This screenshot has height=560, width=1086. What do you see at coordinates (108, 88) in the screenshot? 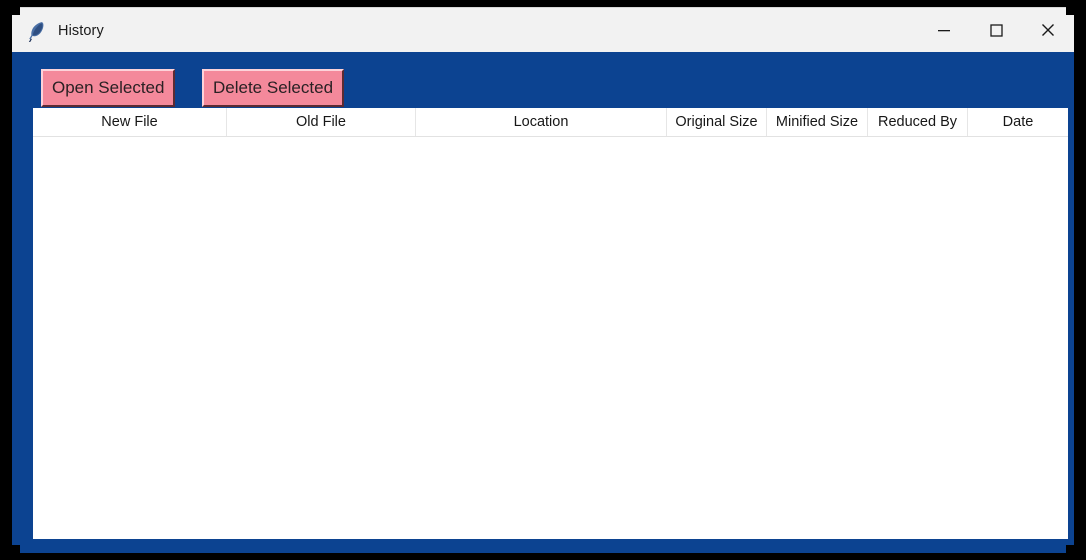
I see `open-selected-button: Open Selected` at bounding box center [108, 88].